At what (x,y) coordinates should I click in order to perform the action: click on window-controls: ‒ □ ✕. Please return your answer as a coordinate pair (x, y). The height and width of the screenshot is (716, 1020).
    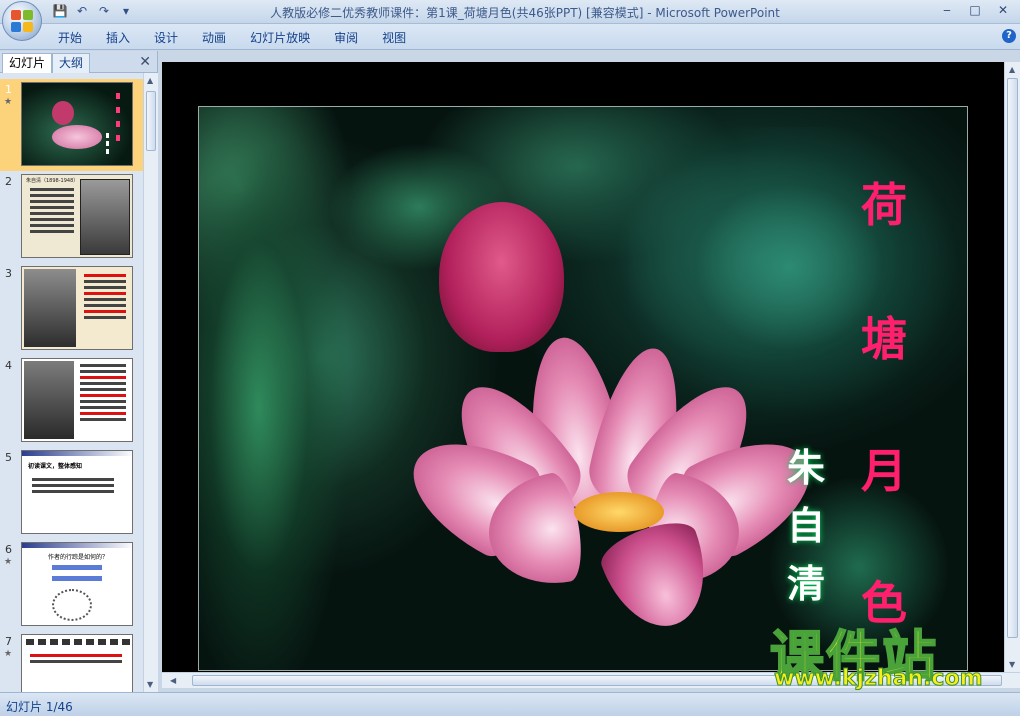
    Looking at the image, I should click on (975, 10).